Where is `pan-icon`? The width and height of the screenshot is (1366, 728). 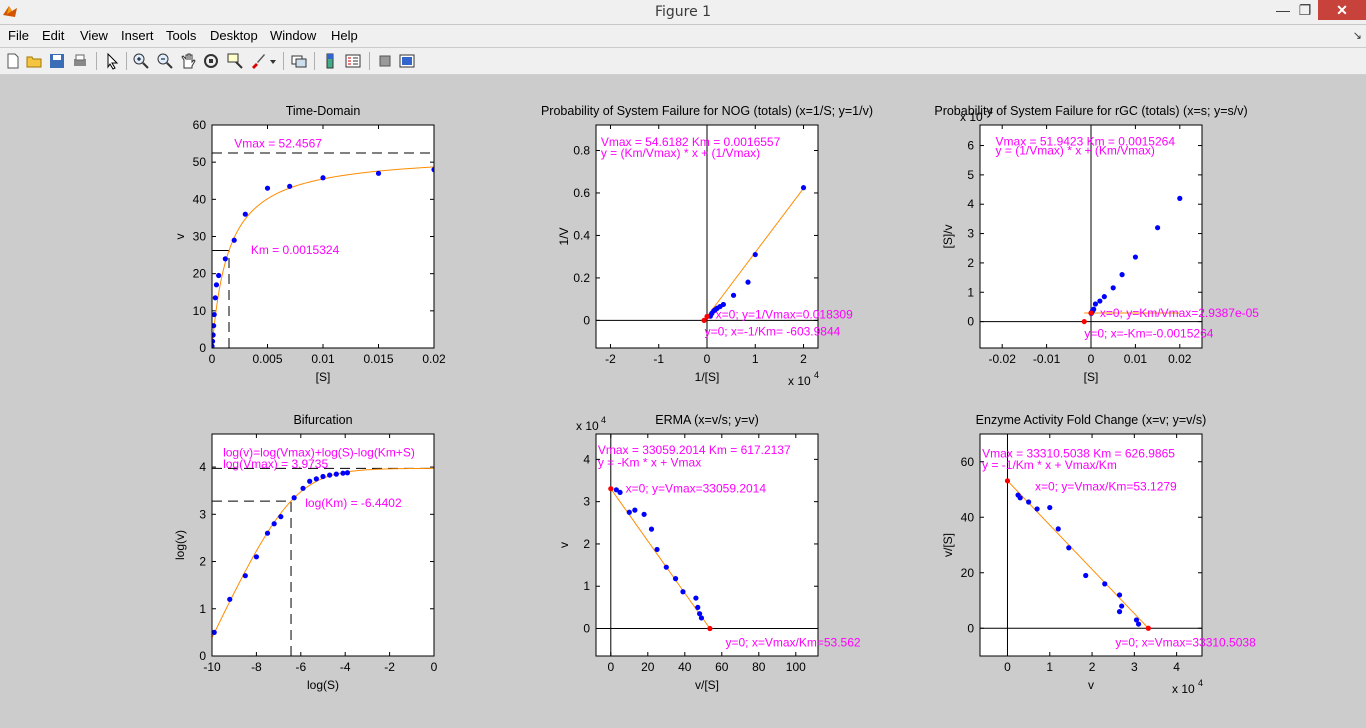
pan-icon is located at coordinates (188, 61).